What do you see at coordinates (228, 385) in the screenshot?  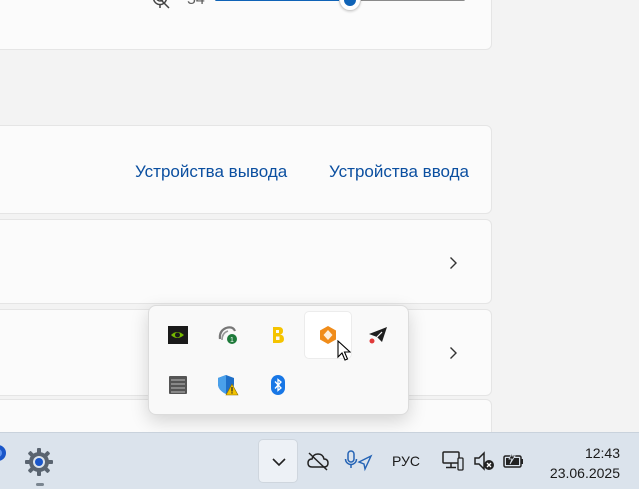 I see `windows-security-warning-icon` at bounding box center [228, 385].